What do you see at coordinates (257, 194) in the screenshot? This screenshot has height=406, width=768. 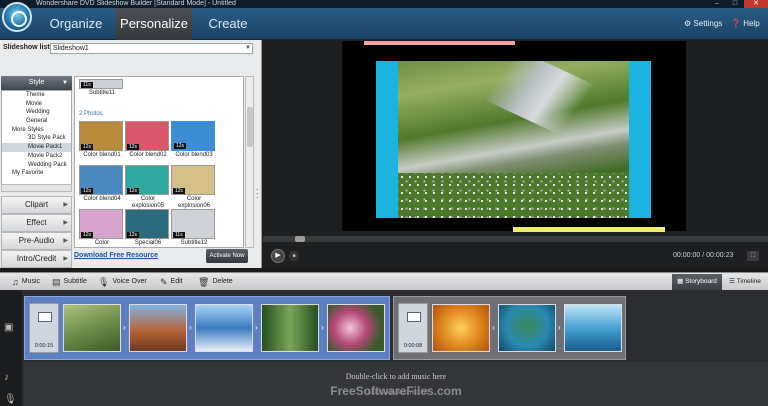 I see `splitter-handle: · · ·` at bounding box center [257, 194].